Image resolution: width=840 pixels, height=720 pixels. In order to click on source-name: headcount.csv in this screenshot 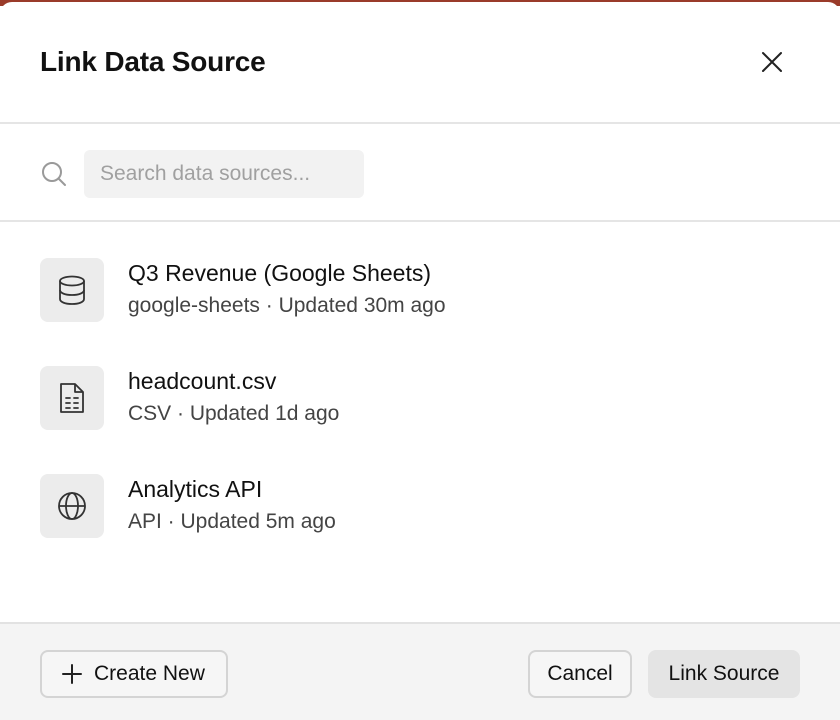, I will do `click(202, 381)`.